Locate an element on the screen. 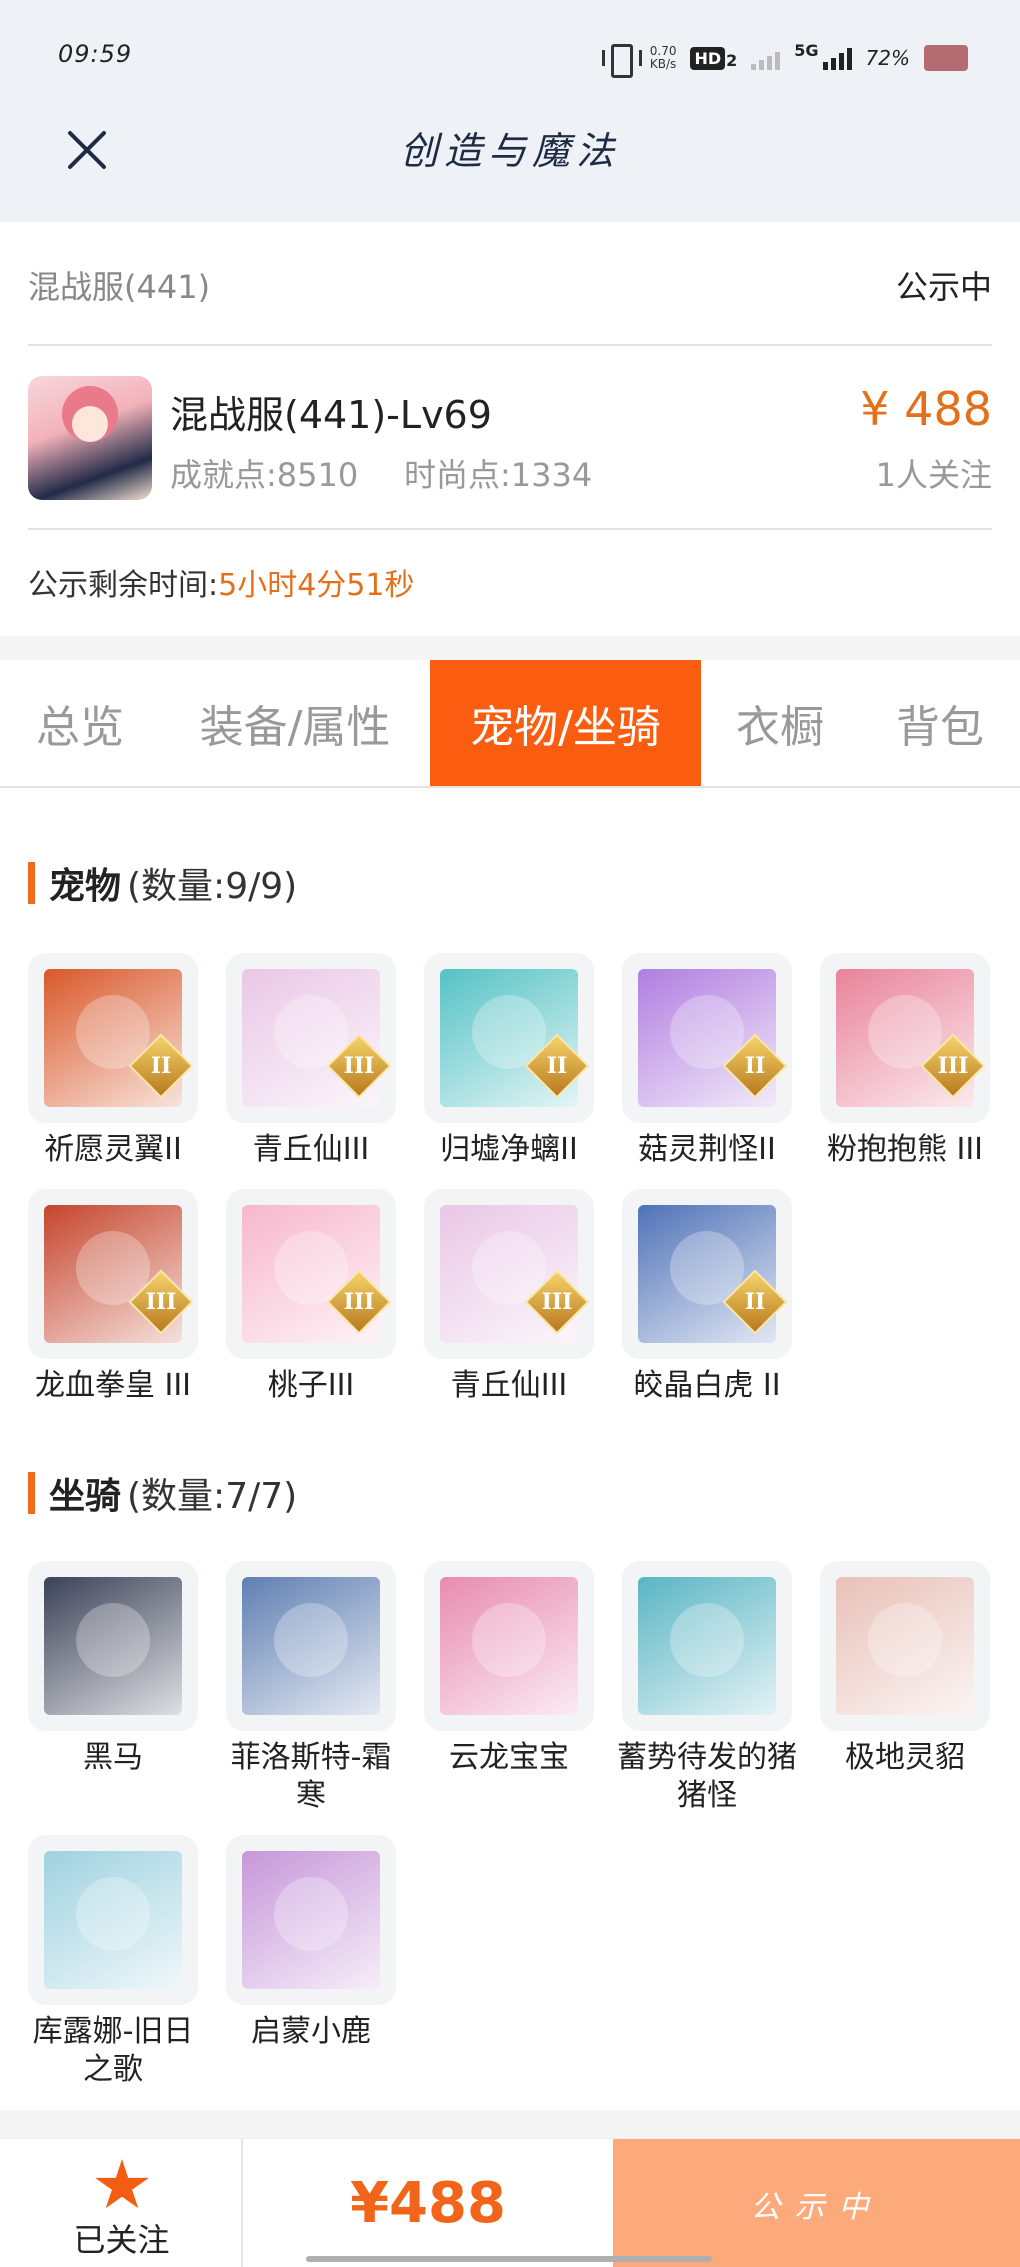  mount-card: 启蒙小鹿 is located at coordinates (311, 1943).